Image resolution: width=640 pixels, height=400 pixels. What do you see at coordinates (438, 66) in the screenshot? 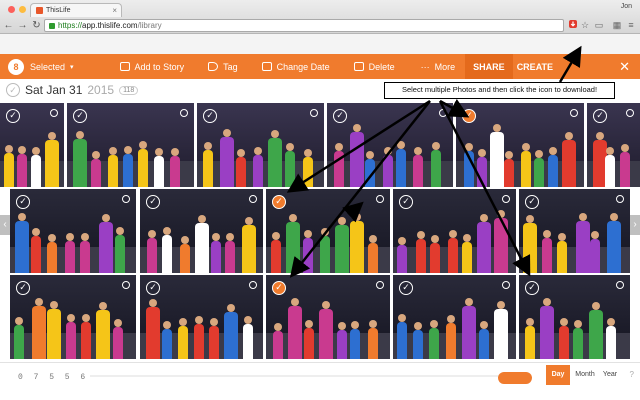
I see `more-button: ··· More` at bounding box center [438, 66].